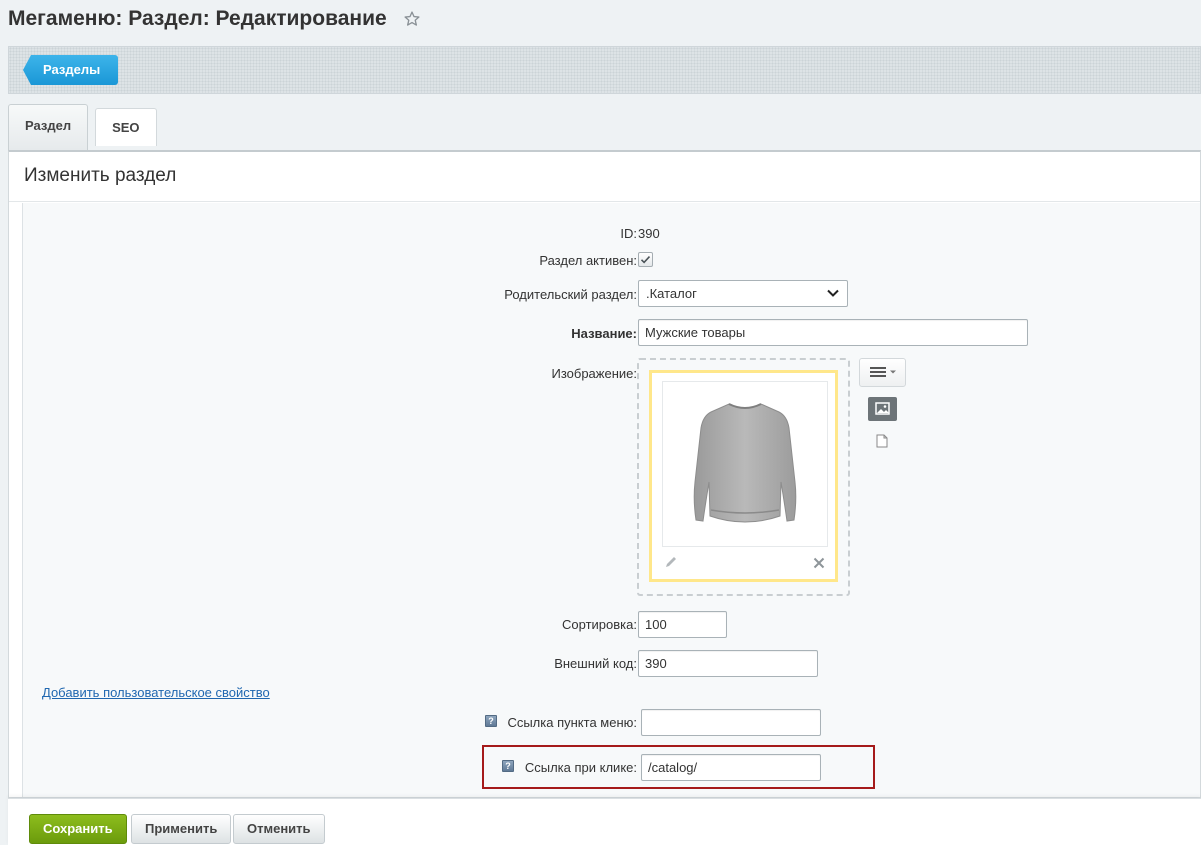 Image resolution: width=1201 pixels, height=845 pixels. I want to click on sections-back-button: Разделы, so click(71, 70).